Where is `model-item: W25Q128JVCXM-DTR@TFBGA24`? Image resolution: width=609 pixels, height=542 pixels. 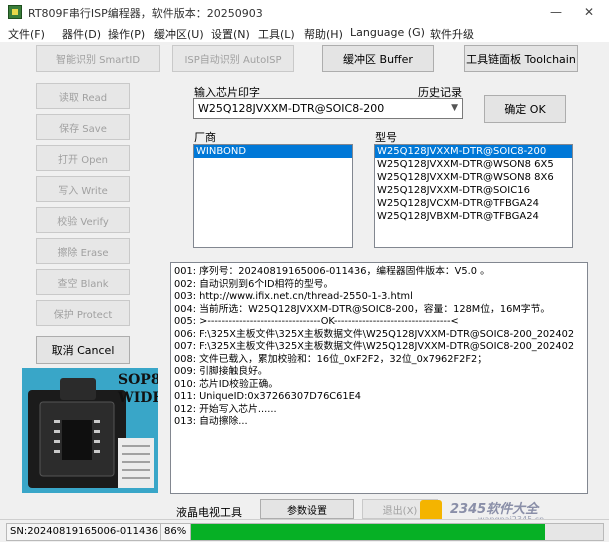 model-item: W25Q128JVCXM-DTR@TFBGA24 is located at coordinates (473, 203).